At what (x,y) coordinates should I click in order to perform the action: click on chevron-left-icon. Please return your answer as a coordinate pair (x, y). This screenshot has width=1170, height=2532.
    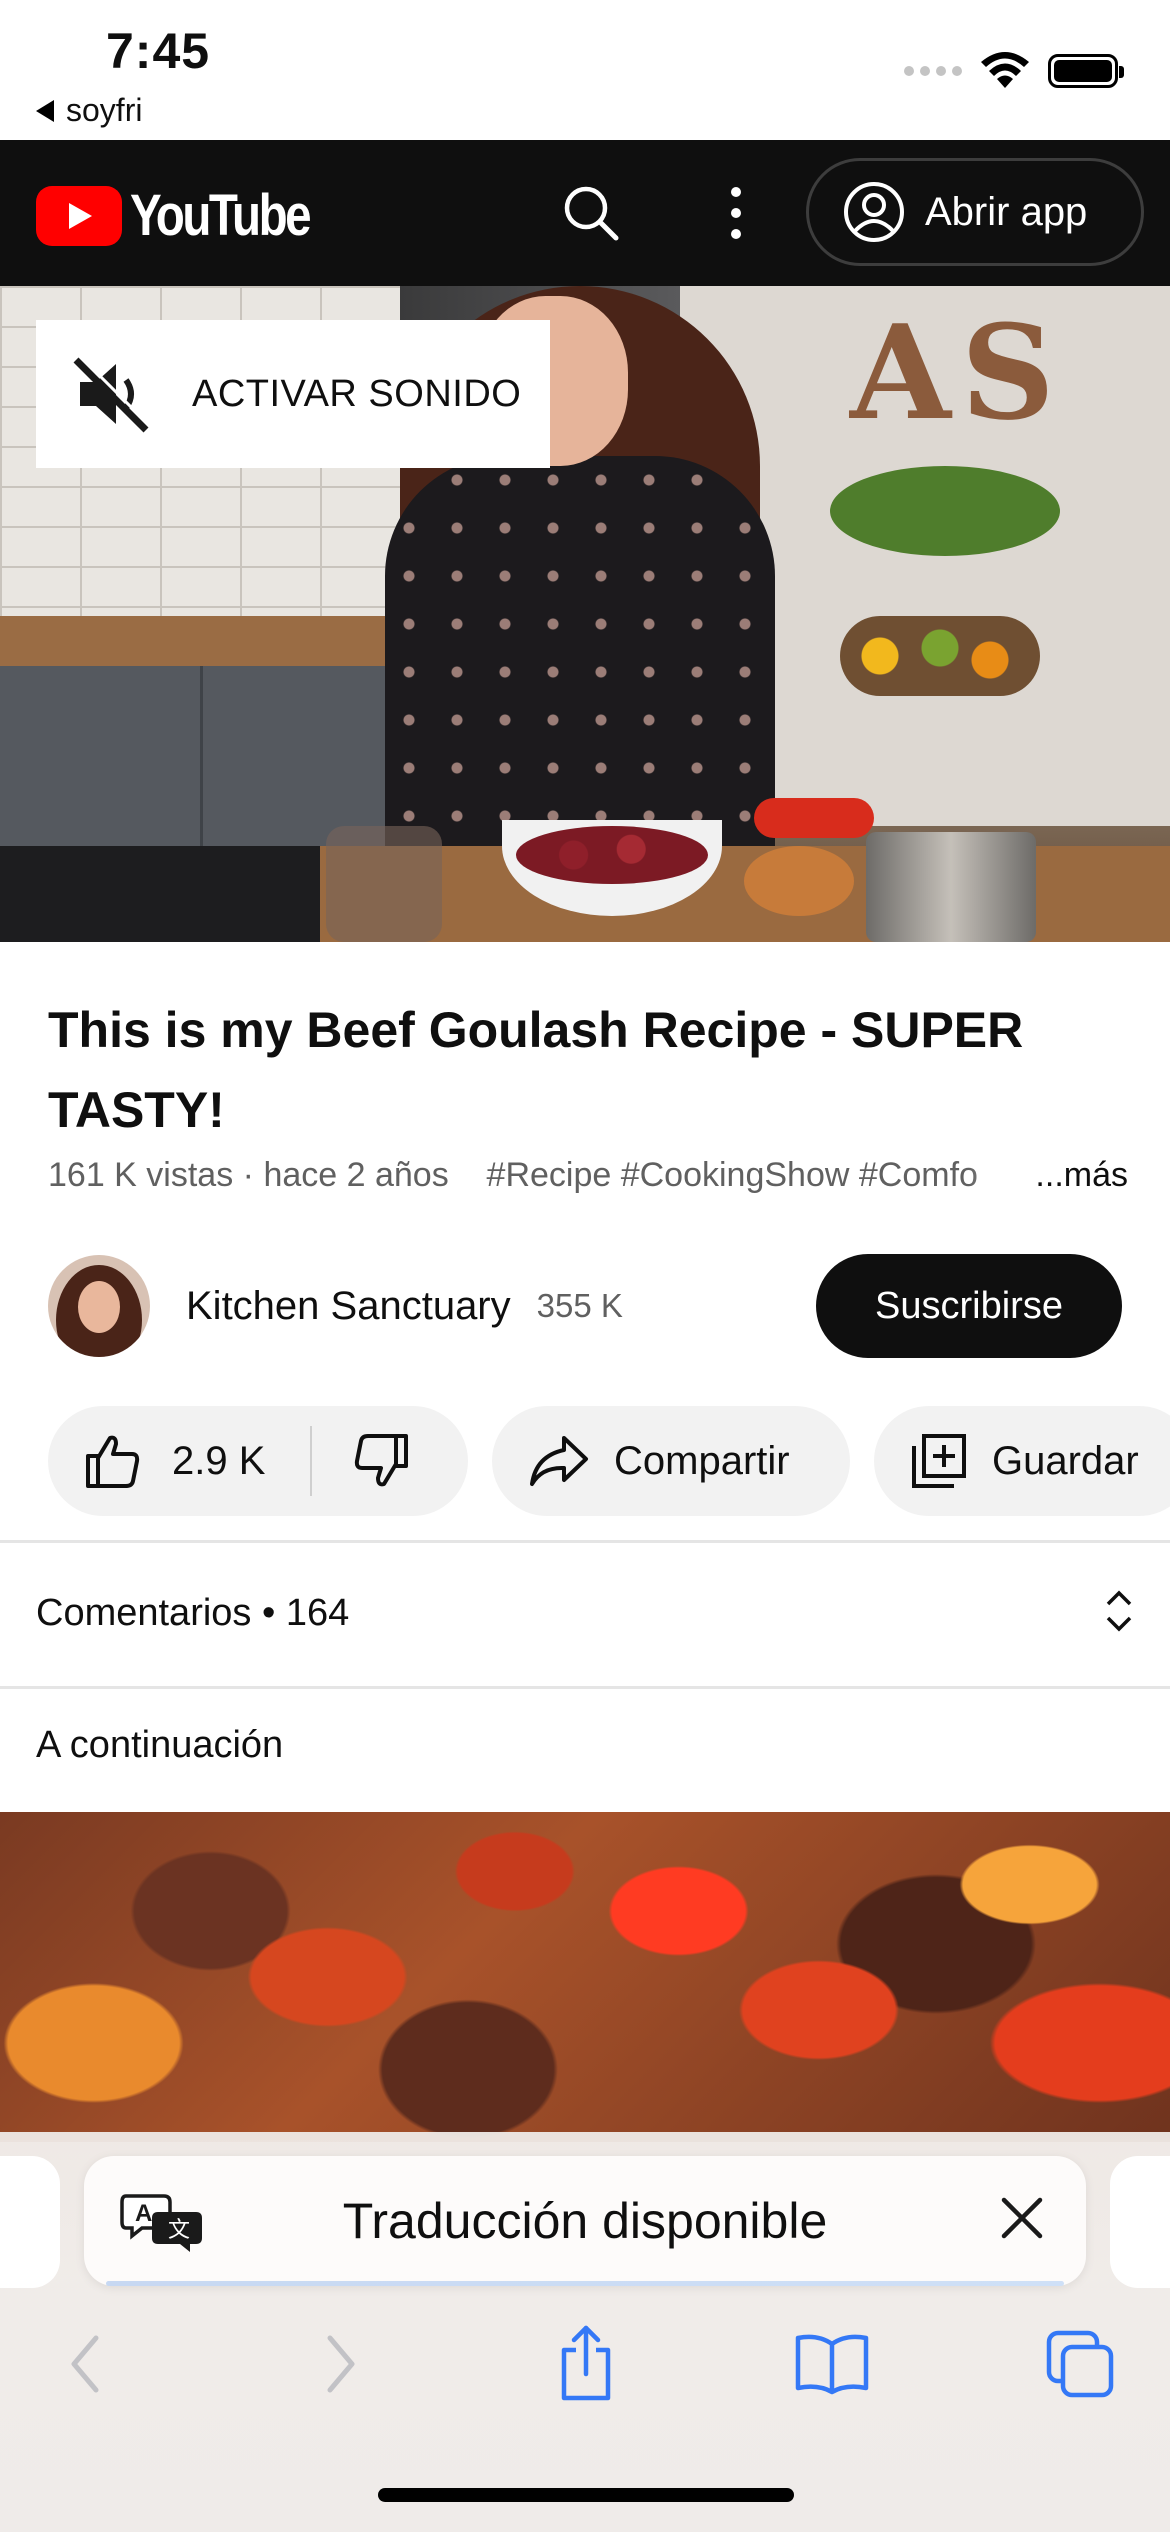
    Looking at the image, I should click on (85, 2364).